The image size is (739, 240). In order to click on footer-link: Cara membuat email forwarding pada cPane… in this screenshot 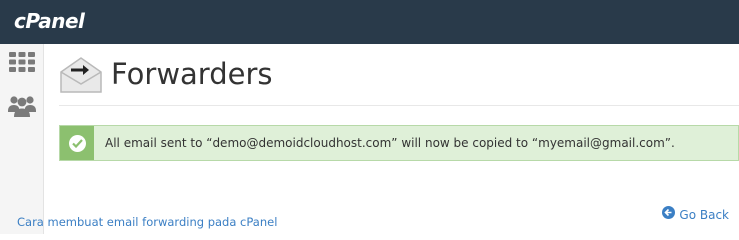, I will do `click(147, 222)`.